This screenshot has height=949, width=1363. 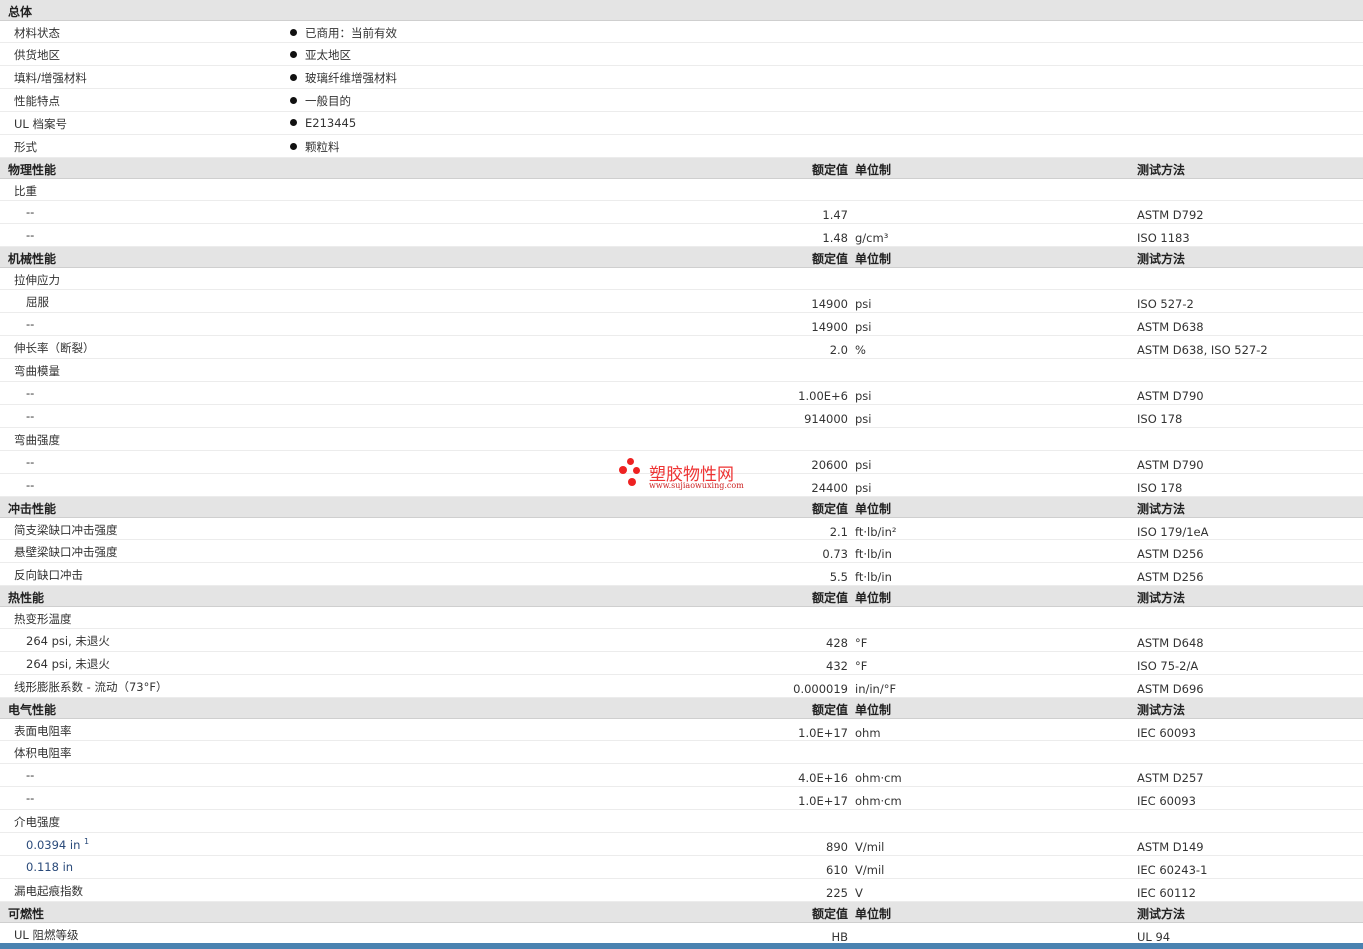 What do you see at coordinates (681, 190) in the screenshot?
I see `table-row: 比重` at bounding box center [681, 190].